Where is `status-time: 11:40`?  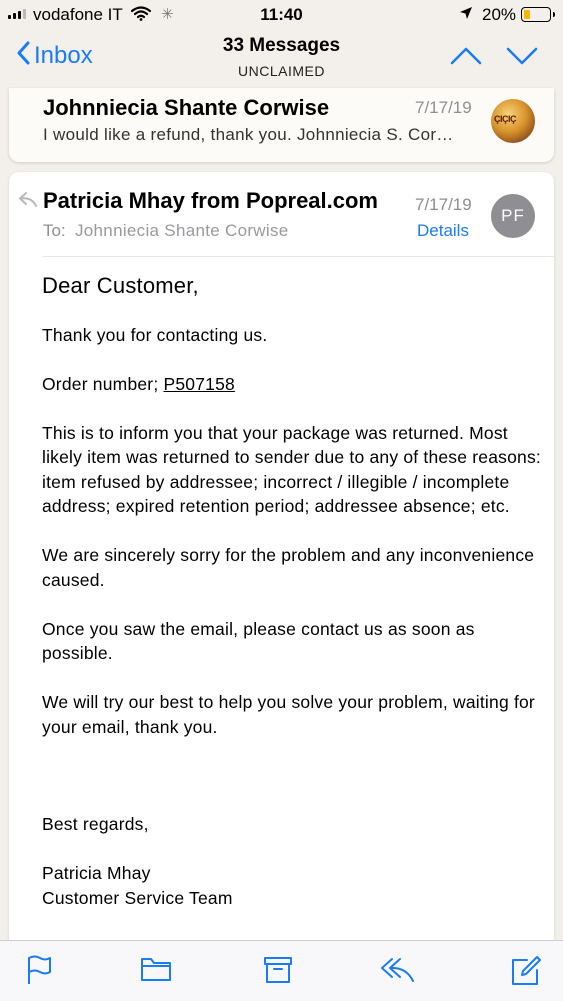 status-time: 11:40 is located at coordinates (281, 14).